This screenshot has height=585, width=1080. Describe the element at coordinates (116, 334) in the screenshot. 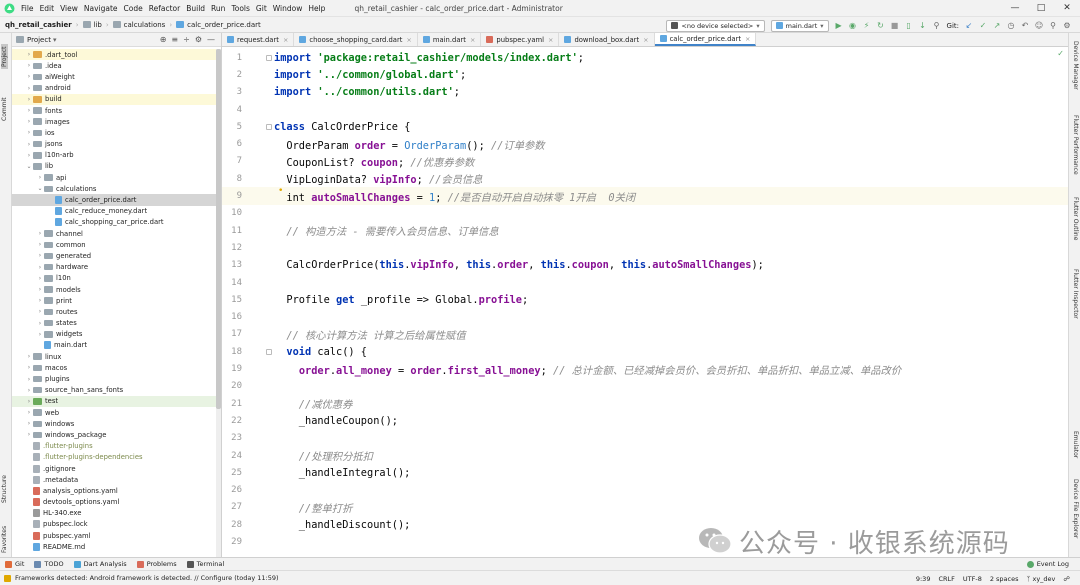

I see `tree-item: › widgets` at that location.